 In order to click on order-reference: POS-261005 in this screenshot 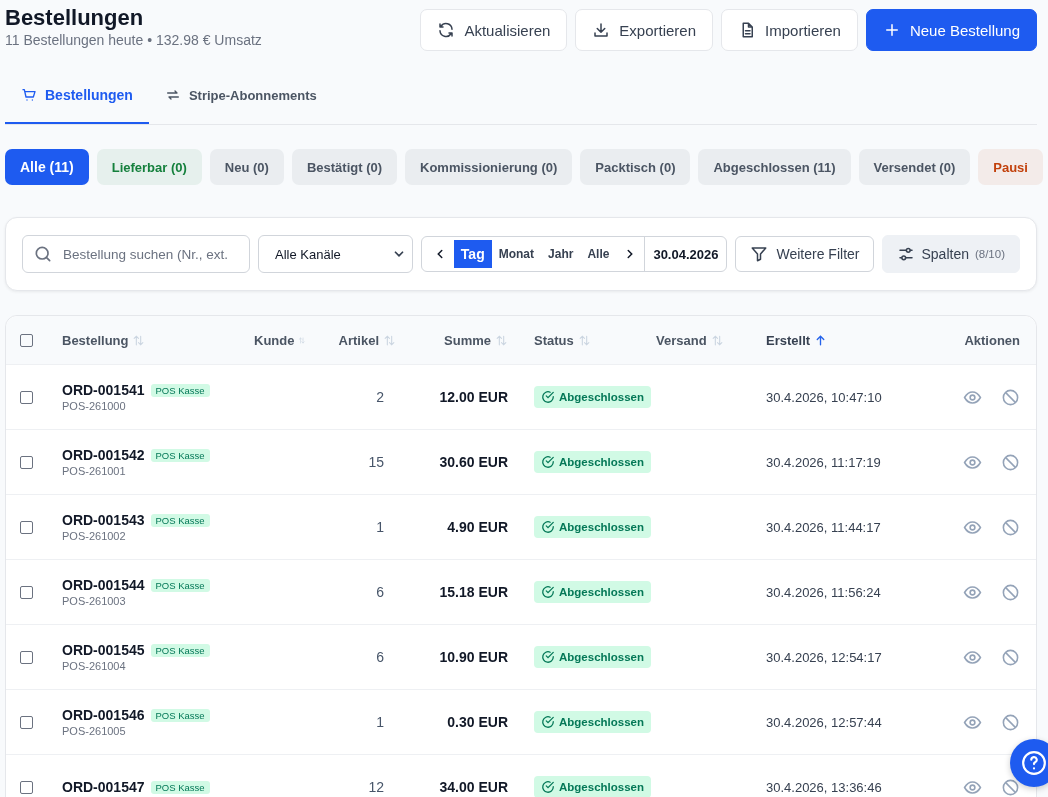, I will do `click(94, 731)`.